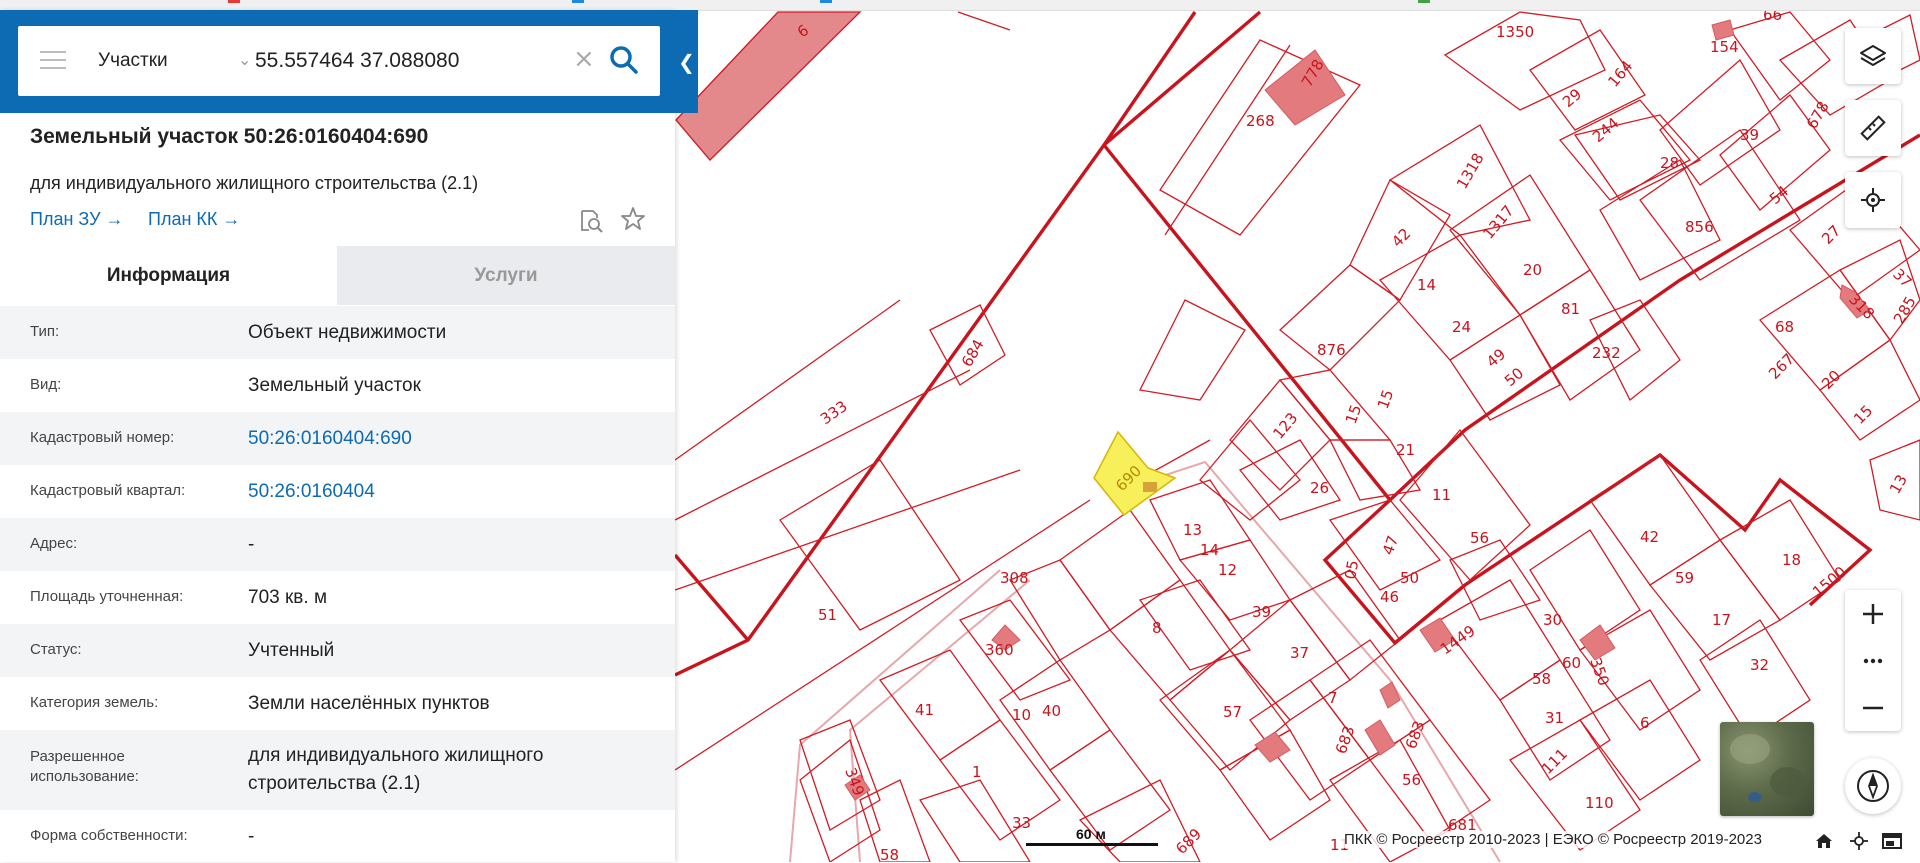  I want to click on svg-text: 110, so click(1599, 803).